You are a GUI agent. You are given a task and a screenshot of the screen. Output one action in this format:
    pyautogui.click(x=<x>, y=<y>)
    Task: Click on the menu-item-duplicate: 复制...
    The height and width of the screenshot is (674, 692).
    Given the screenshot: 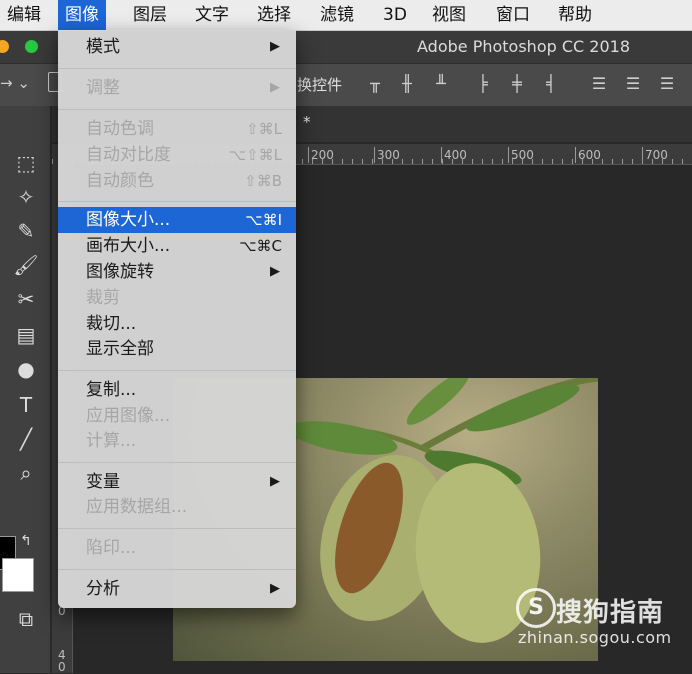 What is the action you would take?
    pyautogui.click(x=177, y=390)
    